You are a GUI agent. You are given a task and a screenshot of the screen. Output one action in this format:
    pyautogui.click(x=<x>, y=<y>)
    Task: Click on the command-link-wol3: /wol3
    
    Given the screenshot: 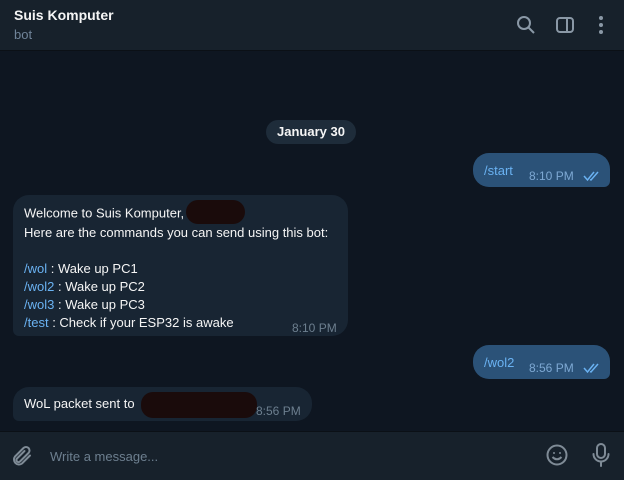 What is the action you would take?
    pyautogui.click(x=39, y=304)
    